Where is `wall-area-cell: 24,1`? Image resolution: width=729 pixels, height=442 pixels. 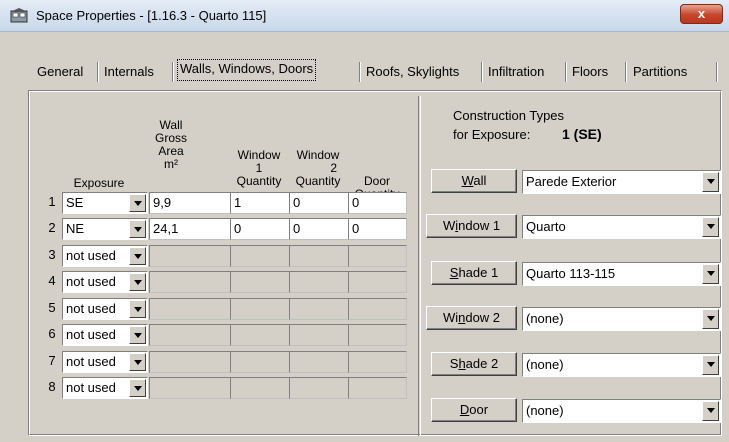 wall-area-cell: 24,1 is located at coordinates (190, 229).